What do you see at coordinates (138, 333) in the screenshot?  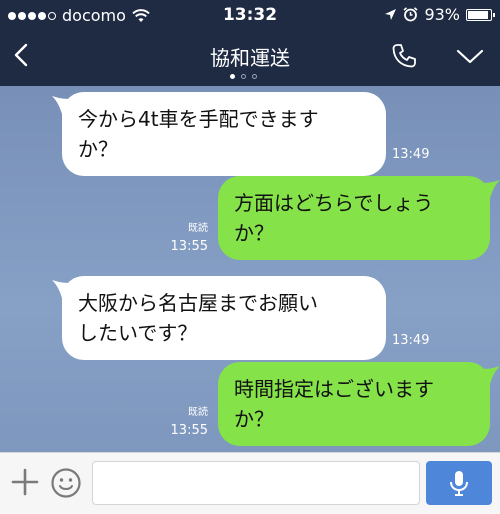 I see `message-line: したいです？` at bounding box center [138, 333].